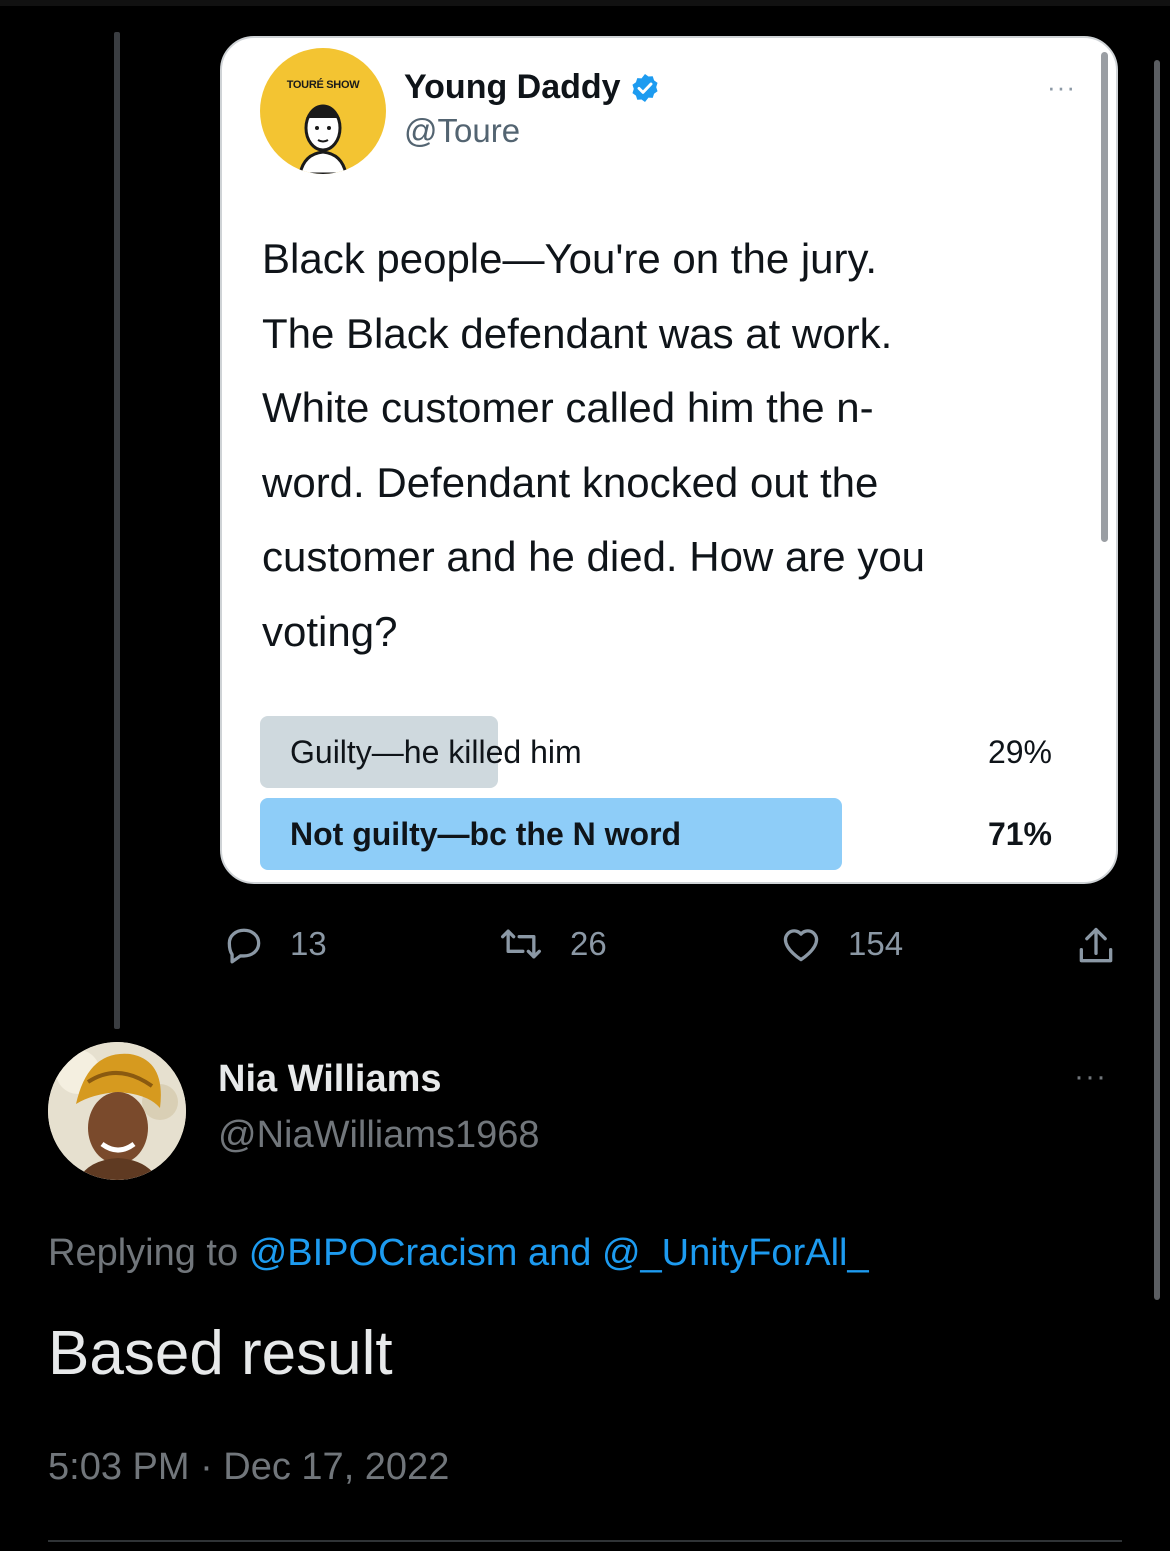 Image resolution: width=1170 pixels, height=1551 pixels. Describe the element at coordinates (308, 943) in the screenshot. I see `reply-count: 13` at that location.